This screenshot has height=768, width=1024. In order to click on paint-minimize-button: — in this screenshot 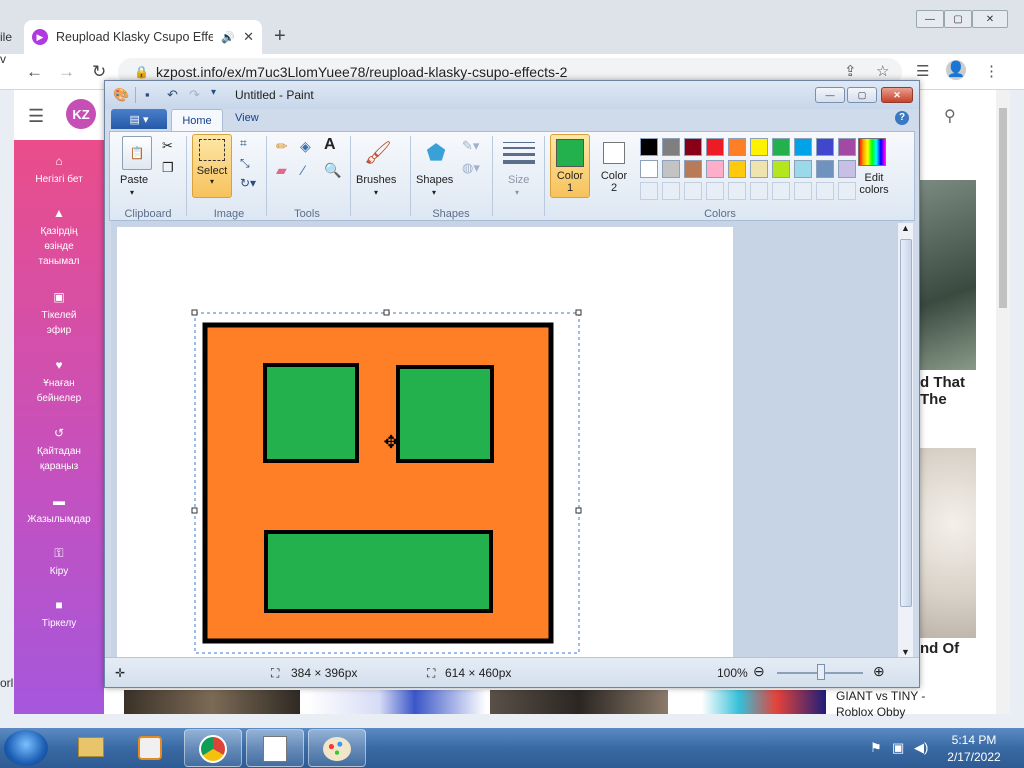, I will do `click(830, 95)`.